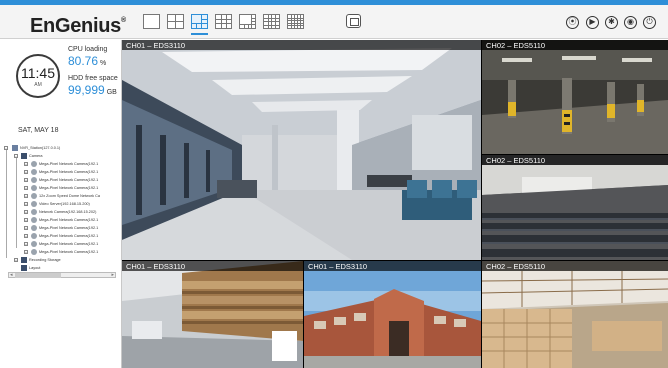  Describe the element at coordinates (38, 275) in the screenshot. I see `scrollbar-thumb` at that location.